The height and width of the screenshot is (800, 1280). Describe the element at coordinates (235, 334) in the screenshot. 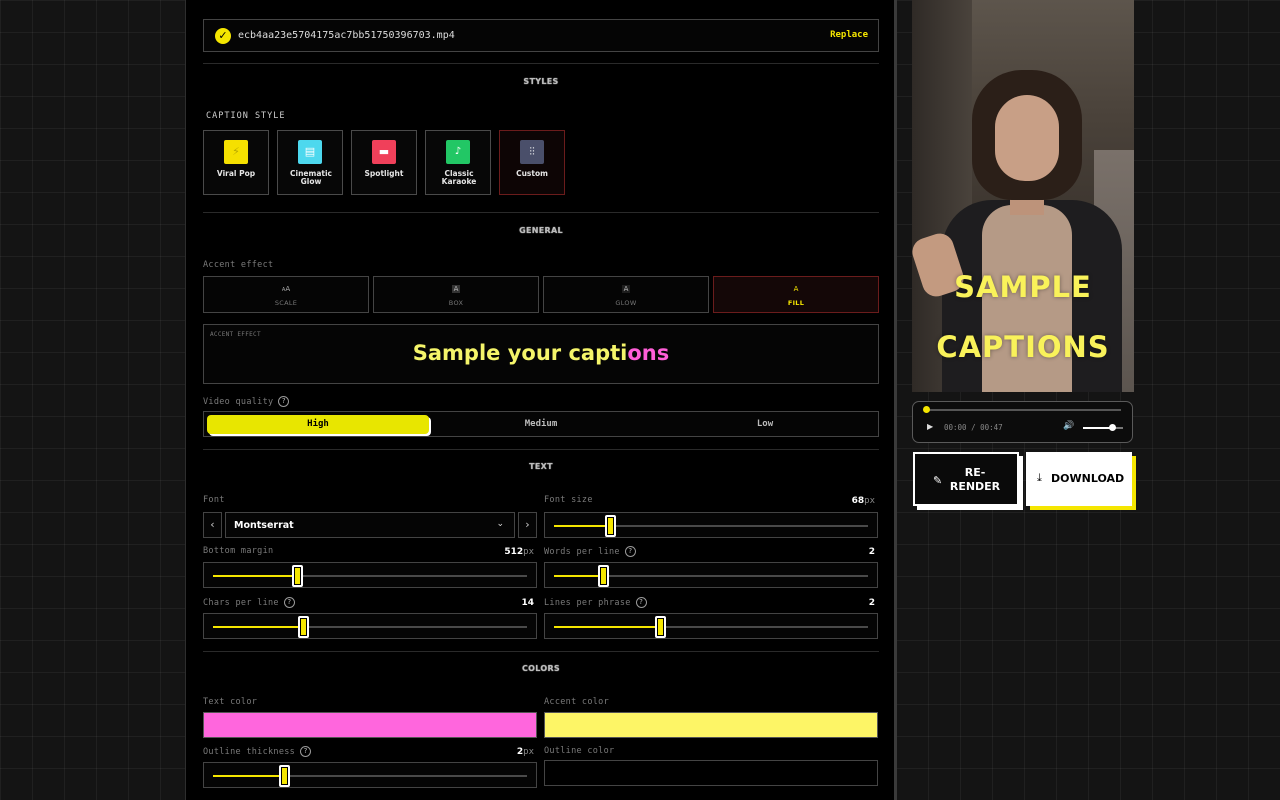

I see `preview-label: ACCENT EFFECT` at that location.